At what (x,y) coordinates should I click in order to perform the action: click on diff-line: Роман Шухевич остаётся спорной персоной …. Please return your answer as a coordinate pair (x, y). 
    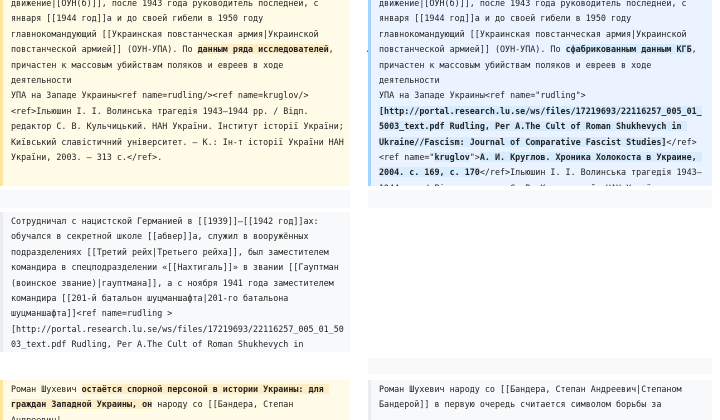
    Looking at the image, I should click on (170, 402).